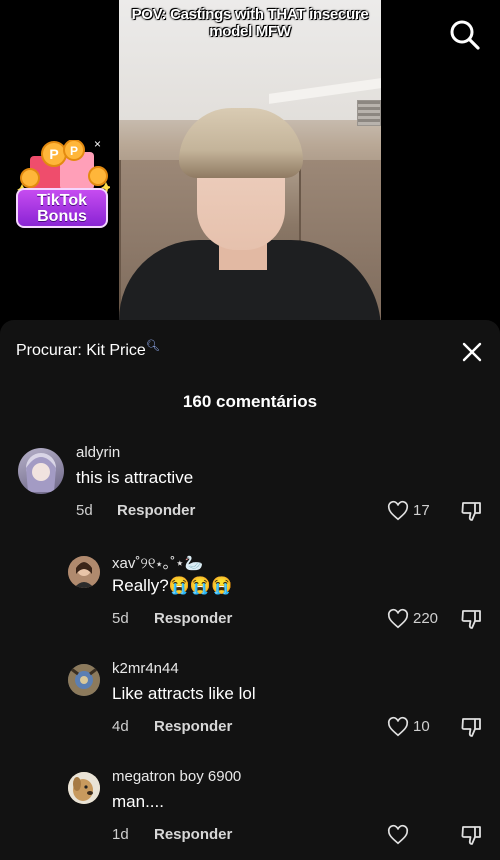  What do you see at coordinates (120, 726) in the screenshot?
I see `comment-age: 4d` at bounding box center [120, 726].